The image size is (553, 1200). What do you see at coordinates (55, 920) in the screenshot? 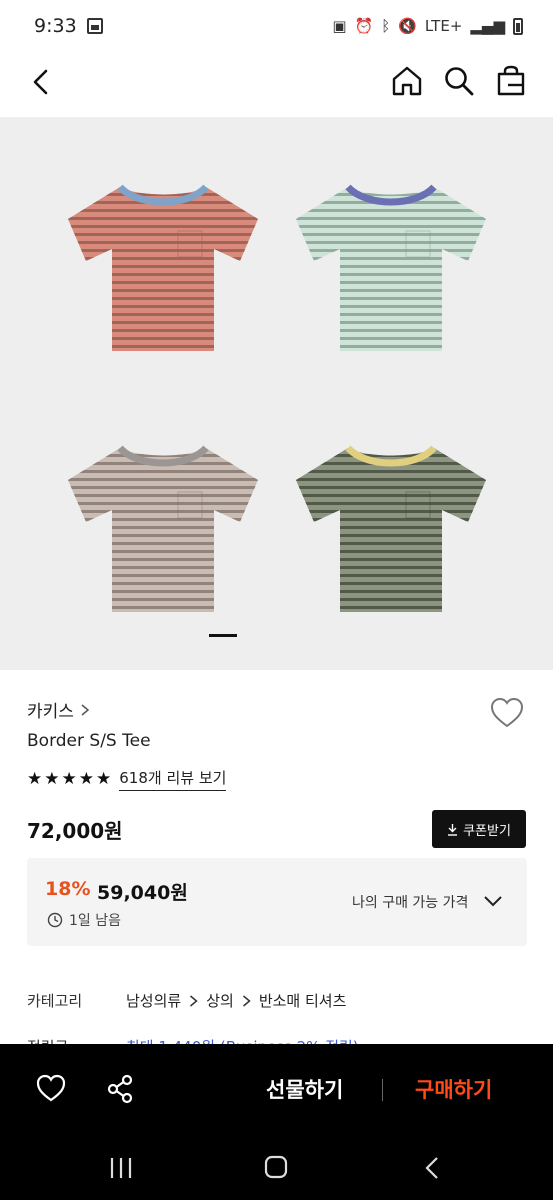
I see `clock-icon` at bounding box center [55, 920].